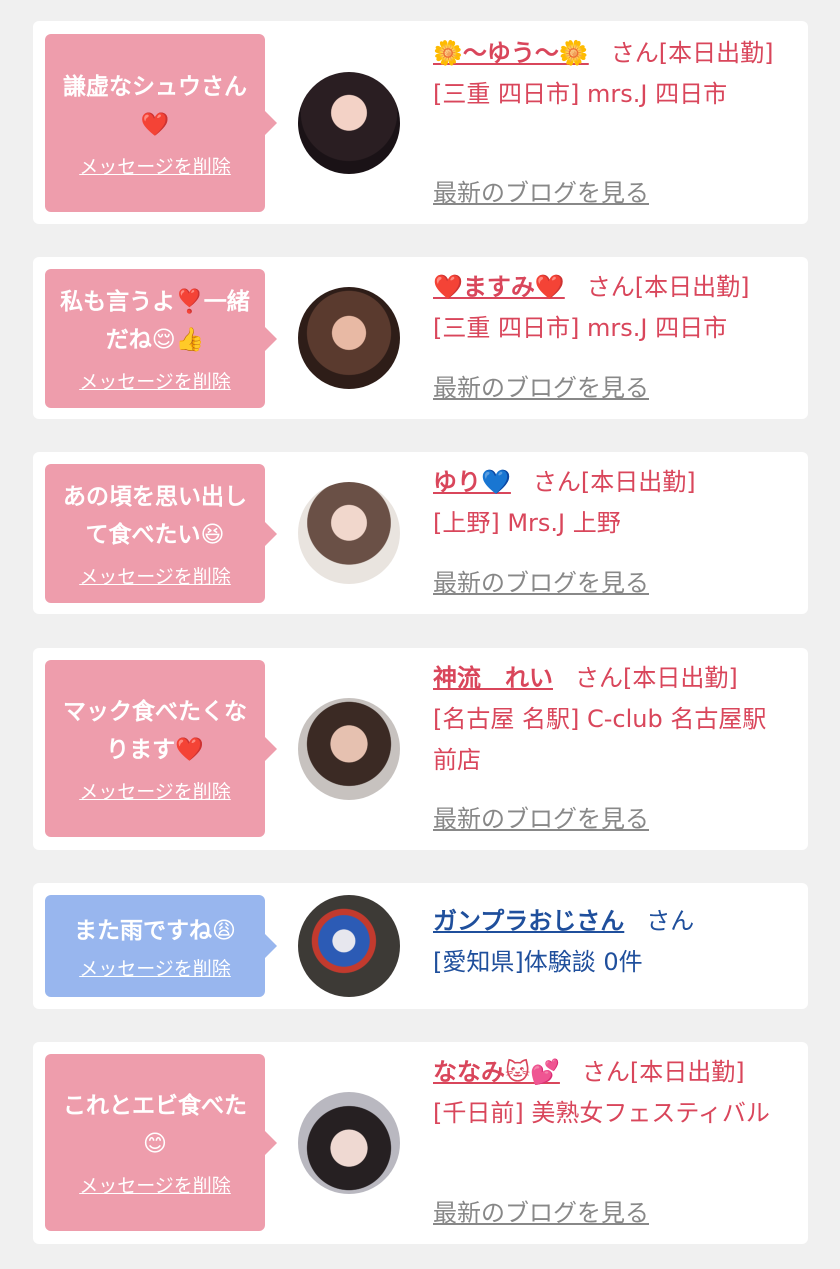 The image size is (840, 1269). I want to click on message-bubble: これとエビ食べた😊 メッセージを削除, so click(161, 1142).